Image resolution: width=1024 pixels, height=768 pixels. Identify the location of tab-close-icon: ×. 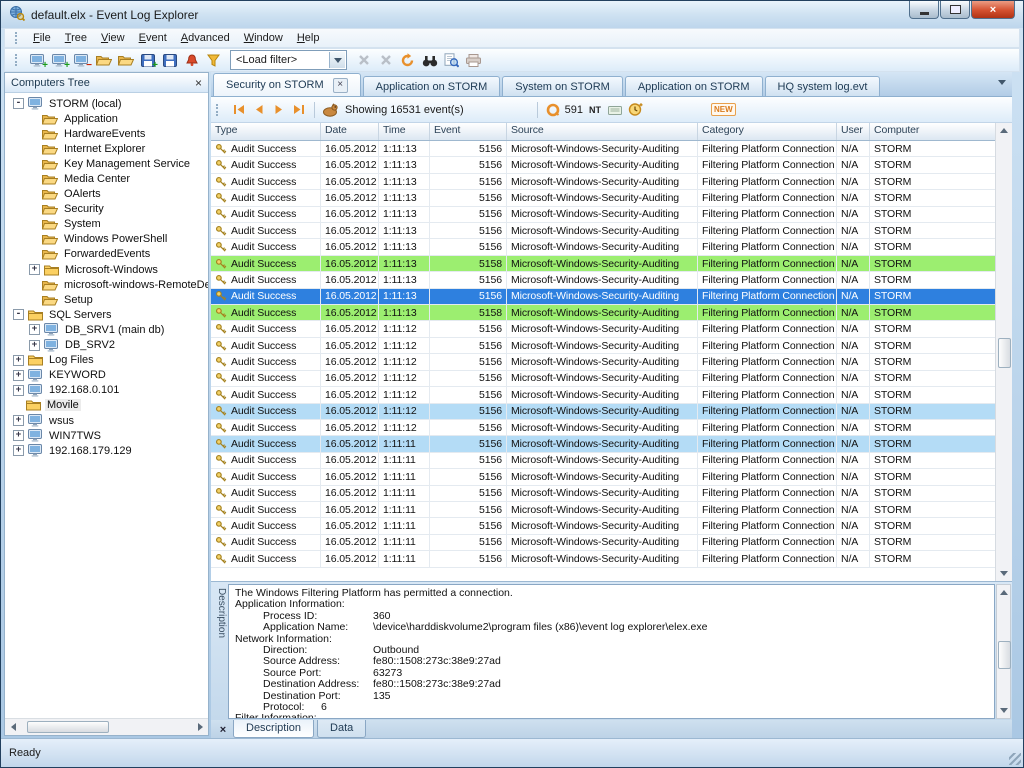
(340, 85).